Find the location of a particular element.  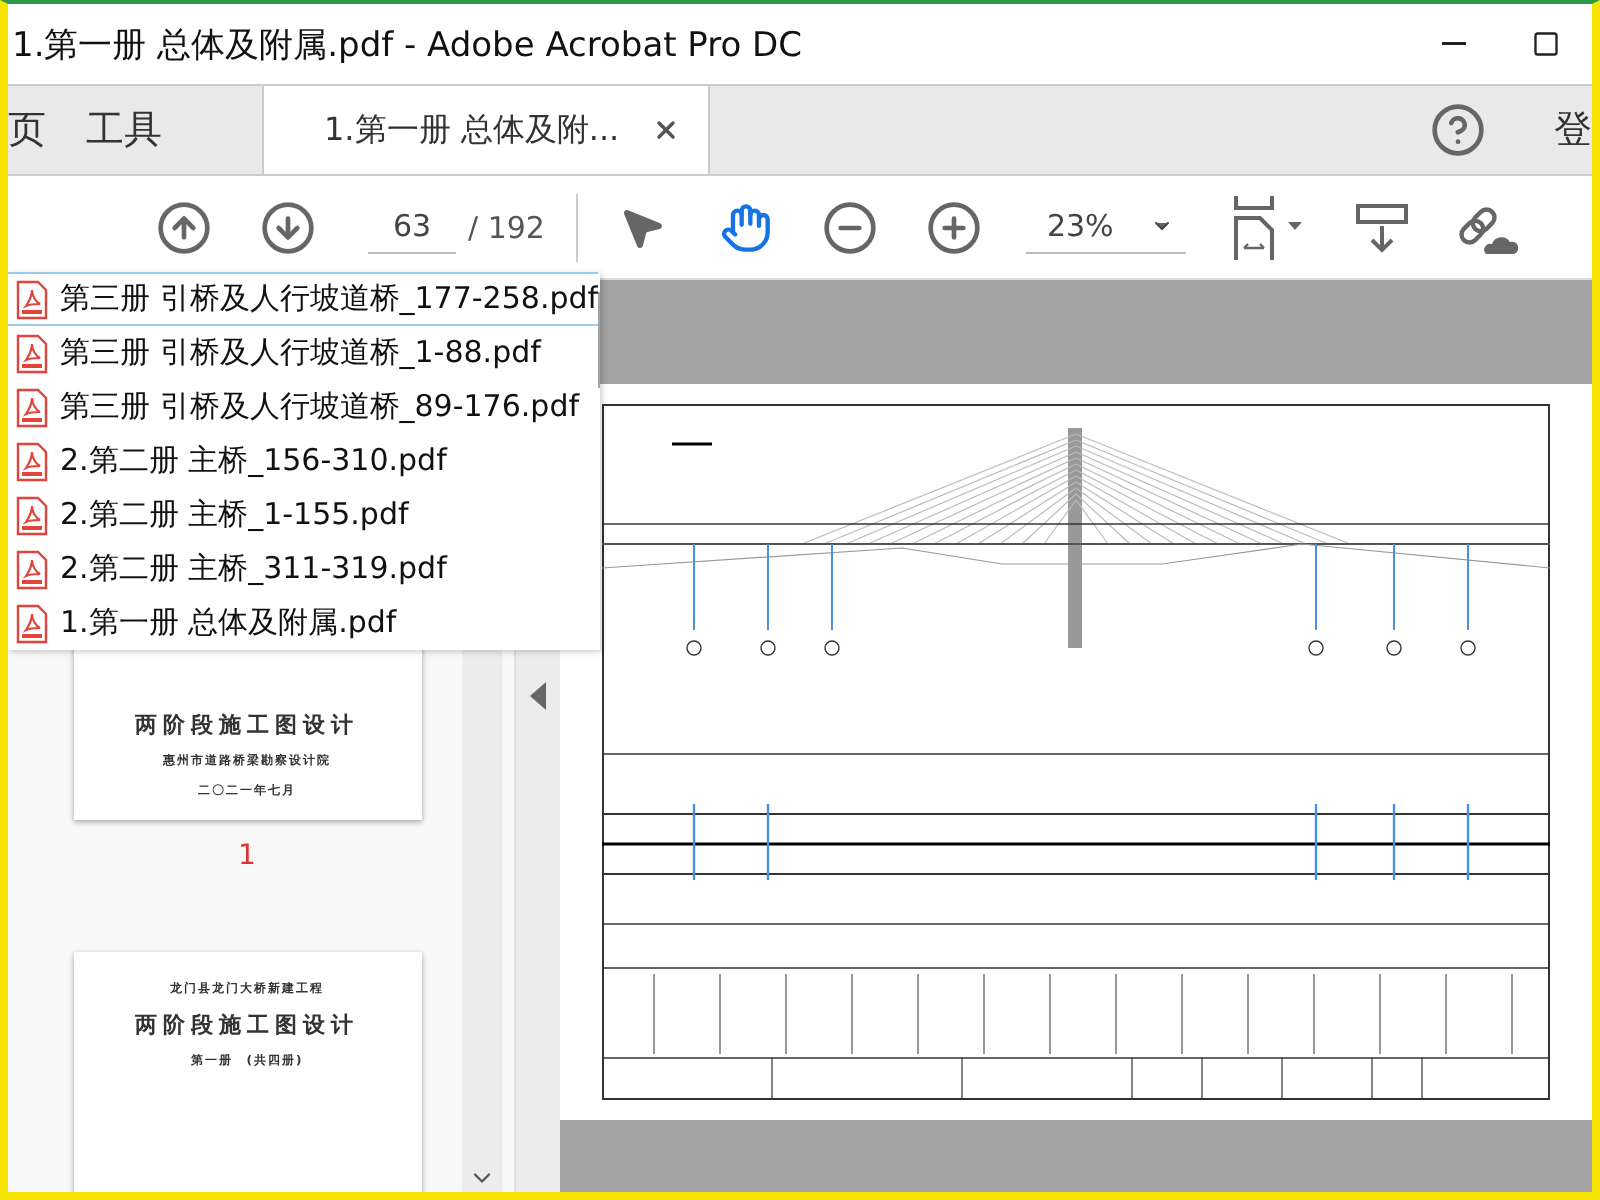

file-list-item: 第三册 引桥及人行坡道桥_1-88.pdf is located at coordinates (303, 353).